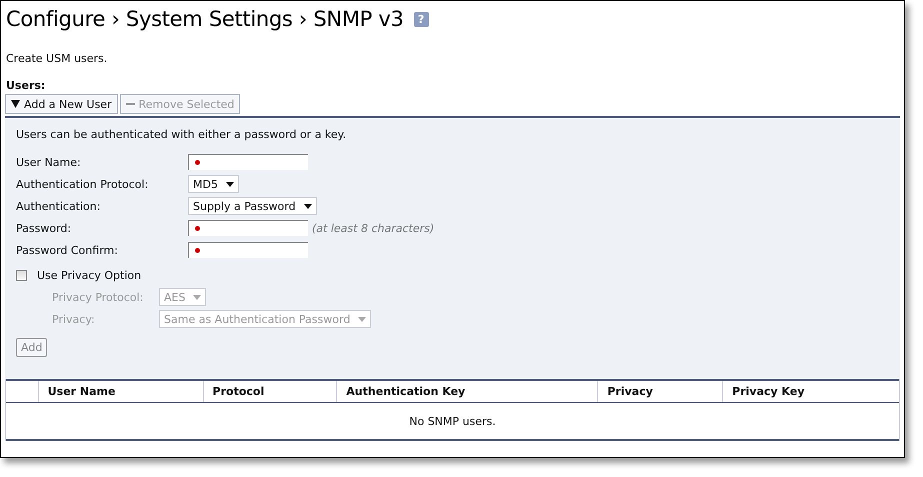 The height and width of the screenshot is (477, 923). Describe the element at coordinates (61, 104) in the screenshot. I see `add-user-button: Add a New User` at that location.